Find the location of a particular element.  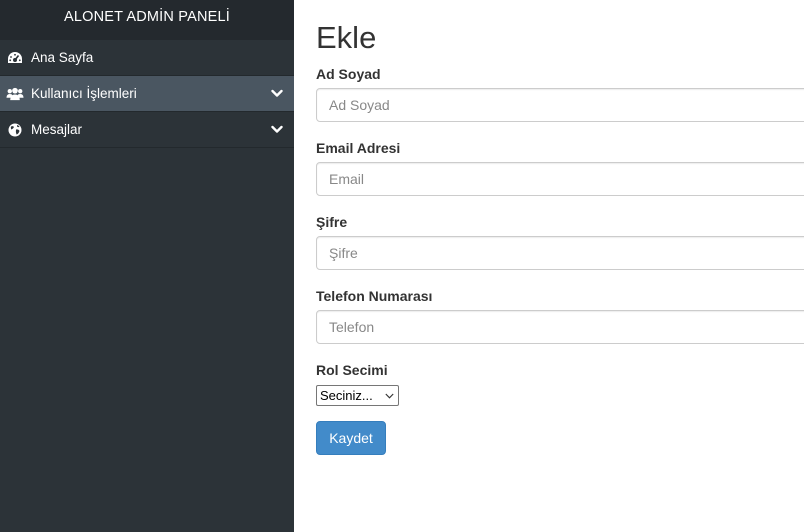

brand-title: ALONET ADMİN PANELİ is located at coordinates (147, 20).